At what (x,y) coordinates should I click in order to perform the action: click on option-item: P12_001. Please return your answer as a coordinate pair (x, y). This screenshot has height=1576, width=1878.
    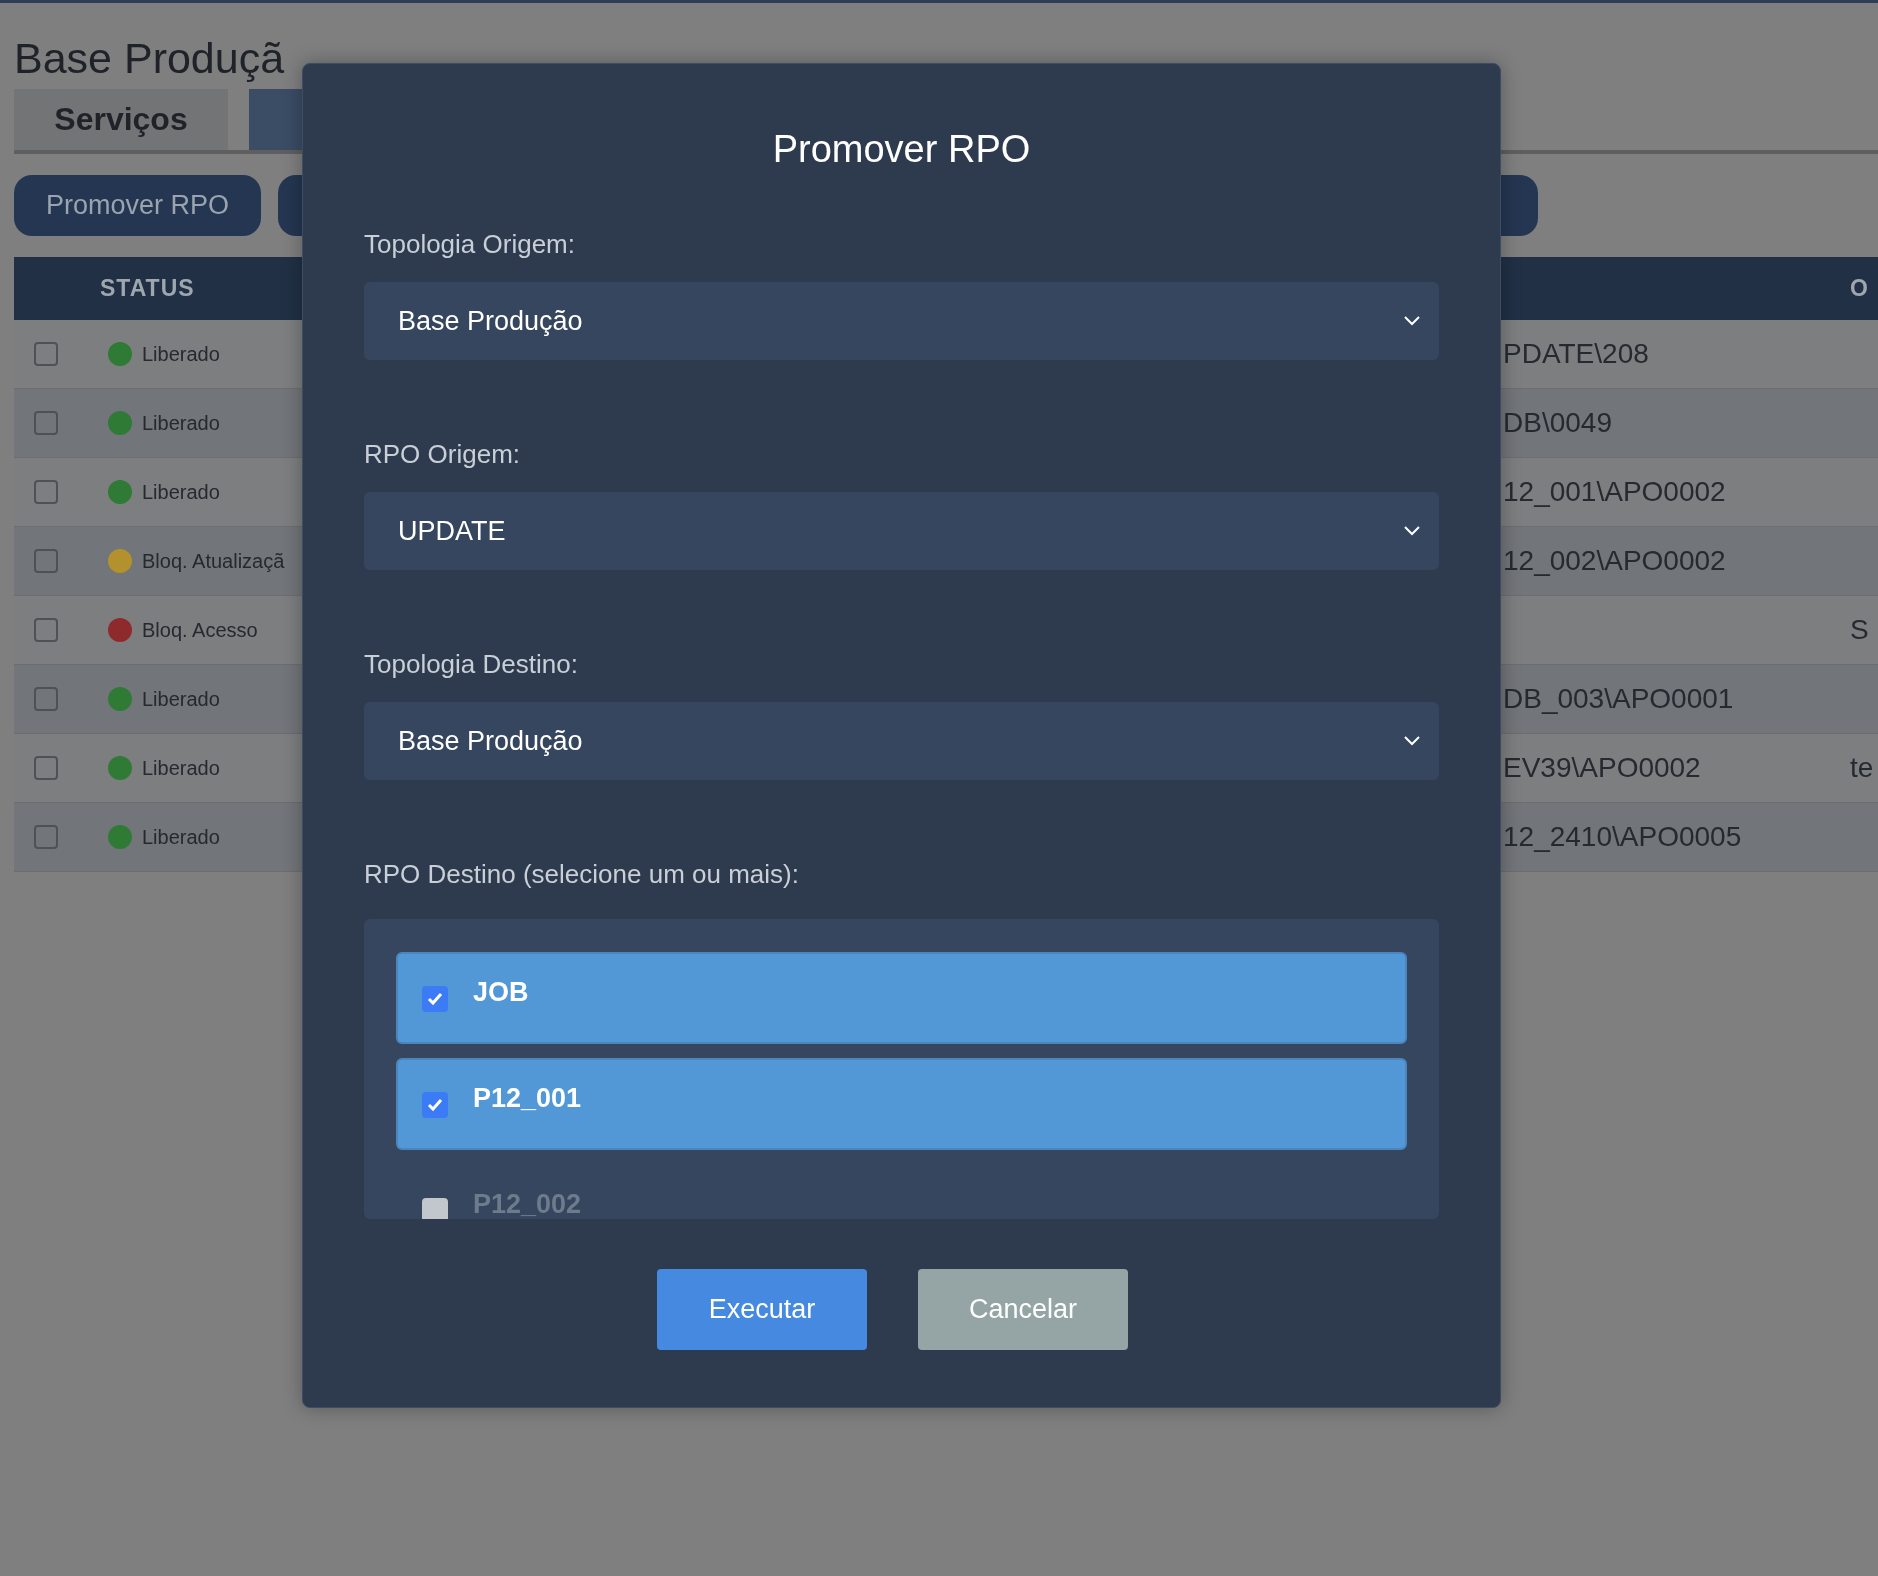
    Looking at the image, I should click on (901, 1104).